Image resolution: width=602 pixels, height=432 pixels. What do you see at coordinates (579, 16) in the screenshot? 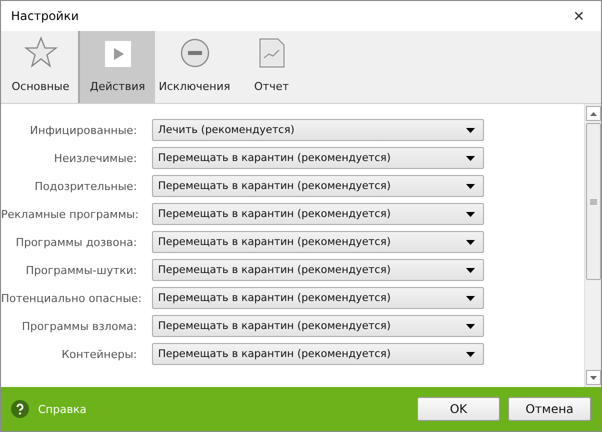
I see `close-button: ✕` at bounding box center [579, 16].